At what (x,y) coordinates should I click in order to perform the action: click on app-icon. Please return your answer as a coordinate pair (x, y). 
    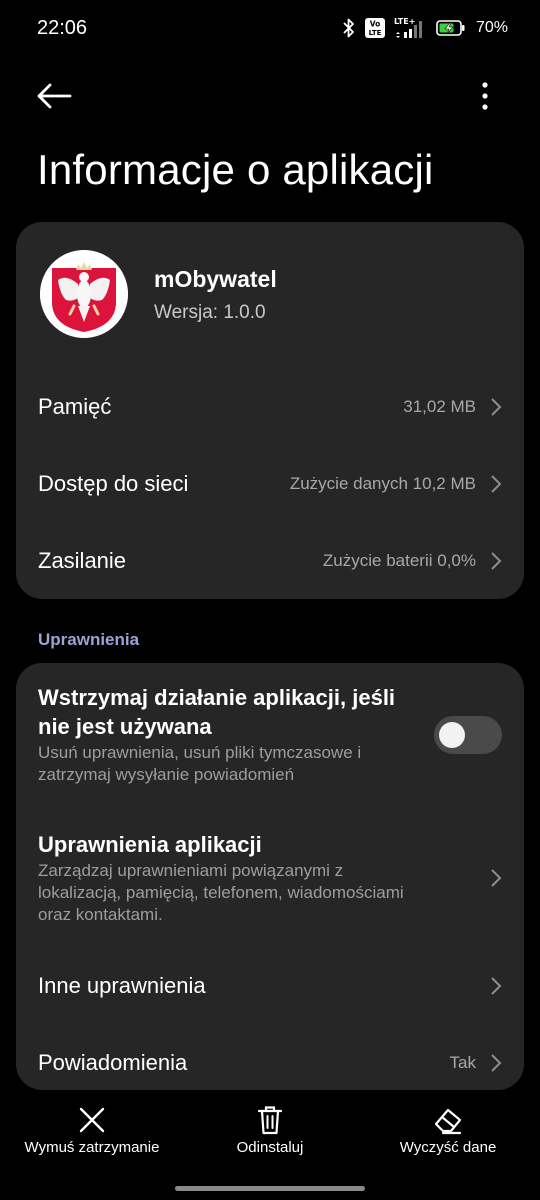
    Looking at the image, I should click on (84, 294).